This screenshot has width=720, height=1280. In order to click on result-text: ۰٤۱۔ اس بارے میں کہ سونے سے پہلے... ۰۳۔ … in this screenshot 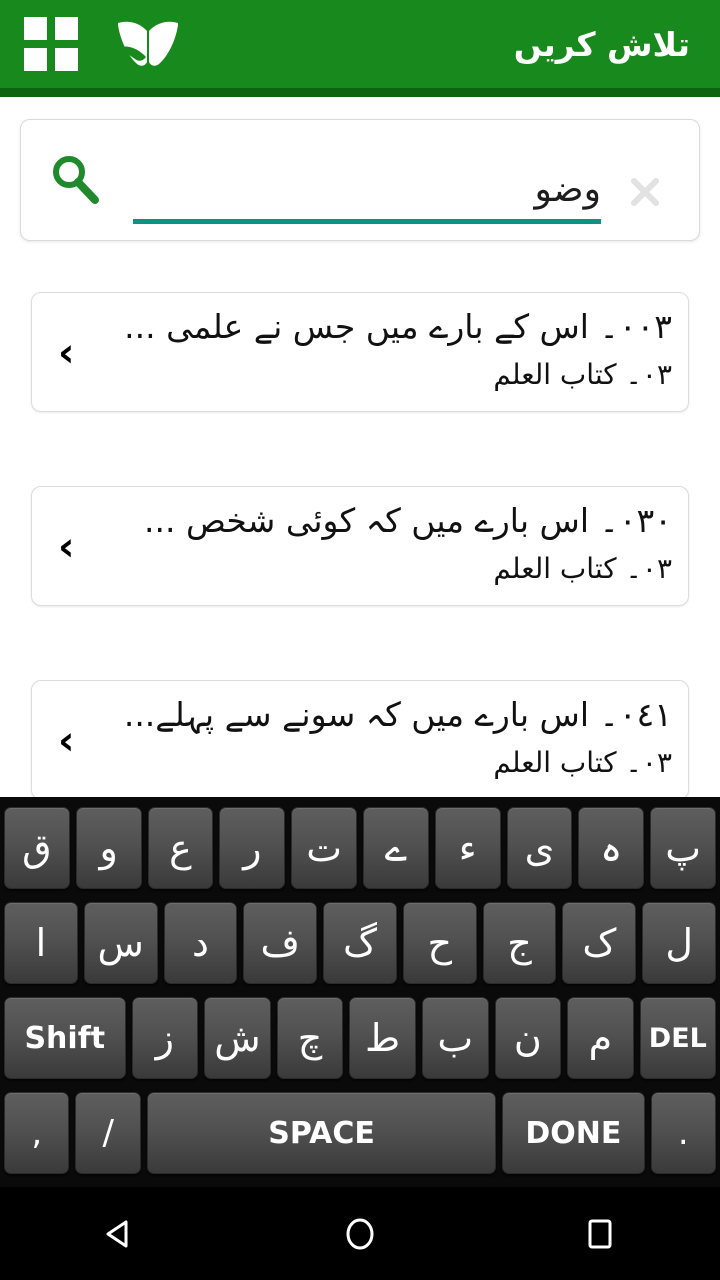, I will do `click(388, 737)`.